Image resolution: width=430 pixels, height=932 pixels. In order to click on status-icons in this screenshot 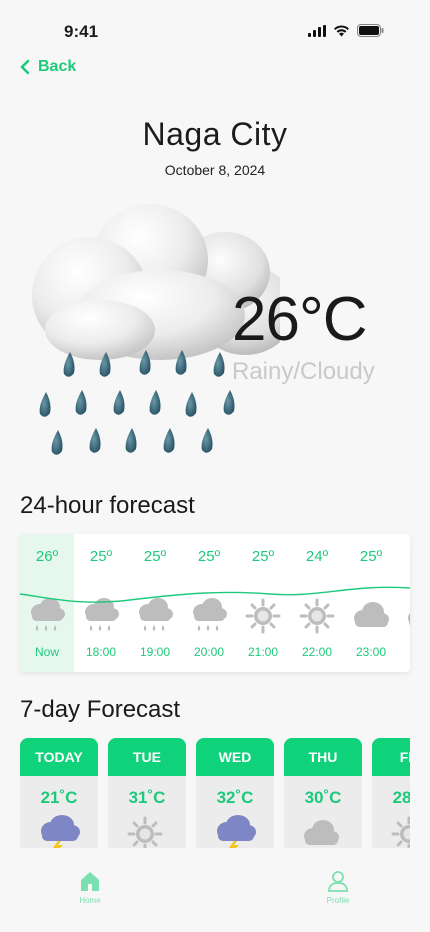, I will do `click(346, 30)`.